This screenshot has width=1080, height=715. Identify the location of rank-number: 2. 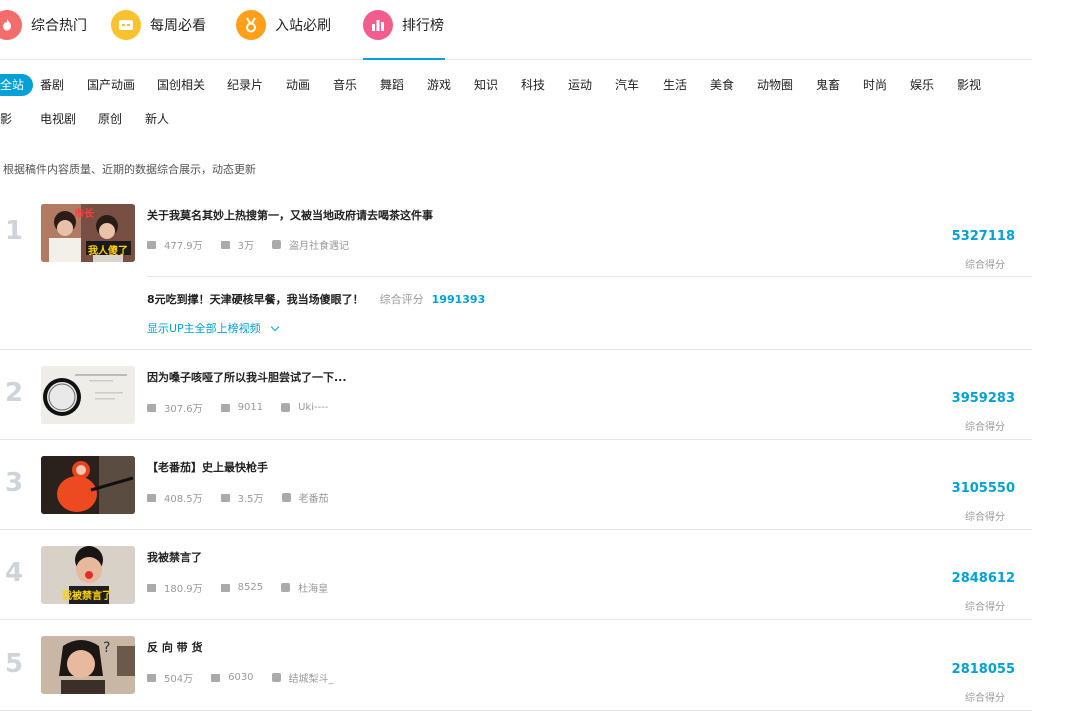
(14, 393).